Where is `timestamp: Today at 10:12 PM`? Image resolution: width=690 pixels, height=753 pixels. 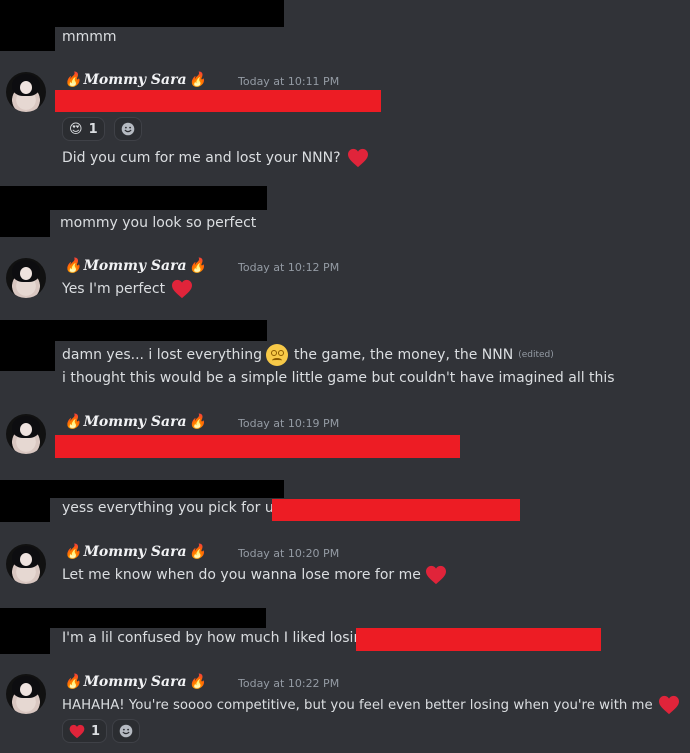 timestamp: Today at 10:12 PM is located at coordinates (289, 267).